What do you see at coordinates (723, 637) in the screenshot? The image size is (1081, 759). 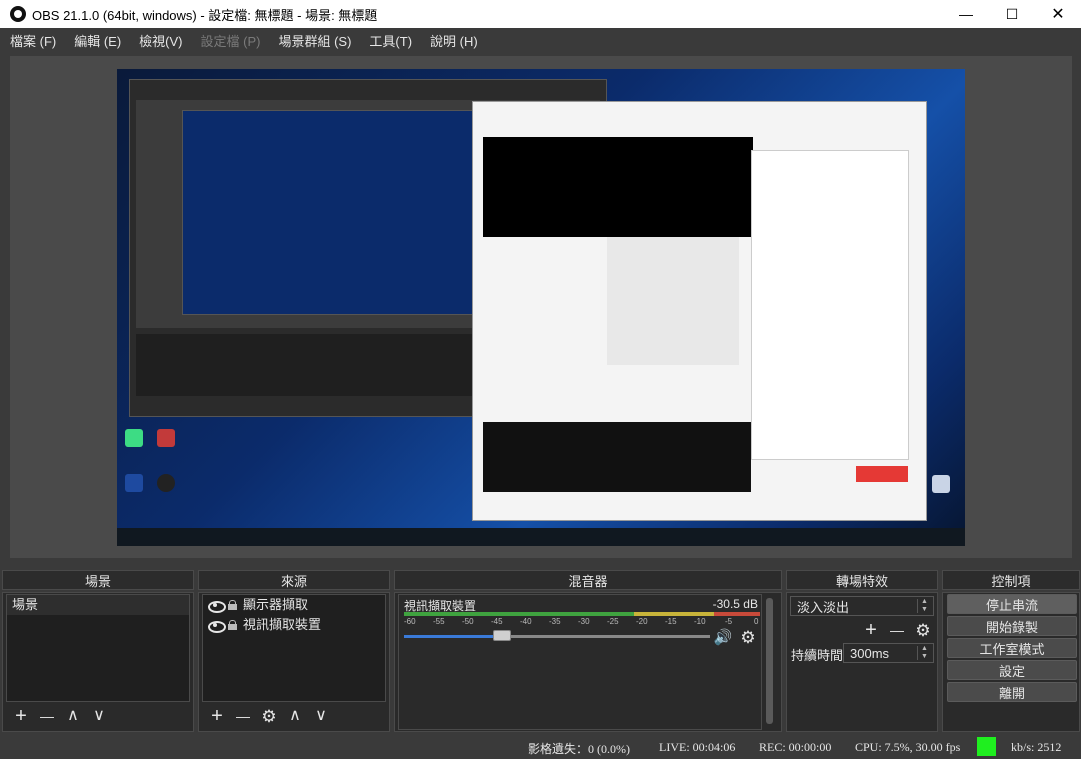 I see `mute-speaker-icon: 🔊` at bounding box center [723, 637].